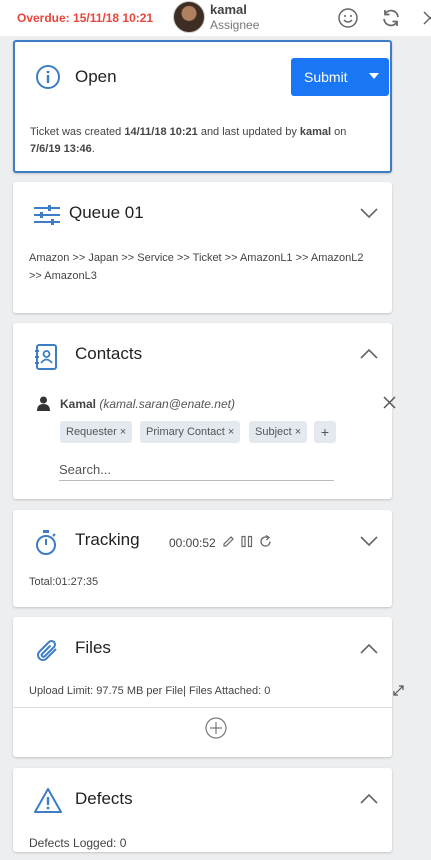 Image resolution: width=431 pixels, height=860 pixels. What do you see at coordinates (161, 132) in the screenshot?
I see `created-date: 14/11/18 10:21` at bounding box center [161, 132].